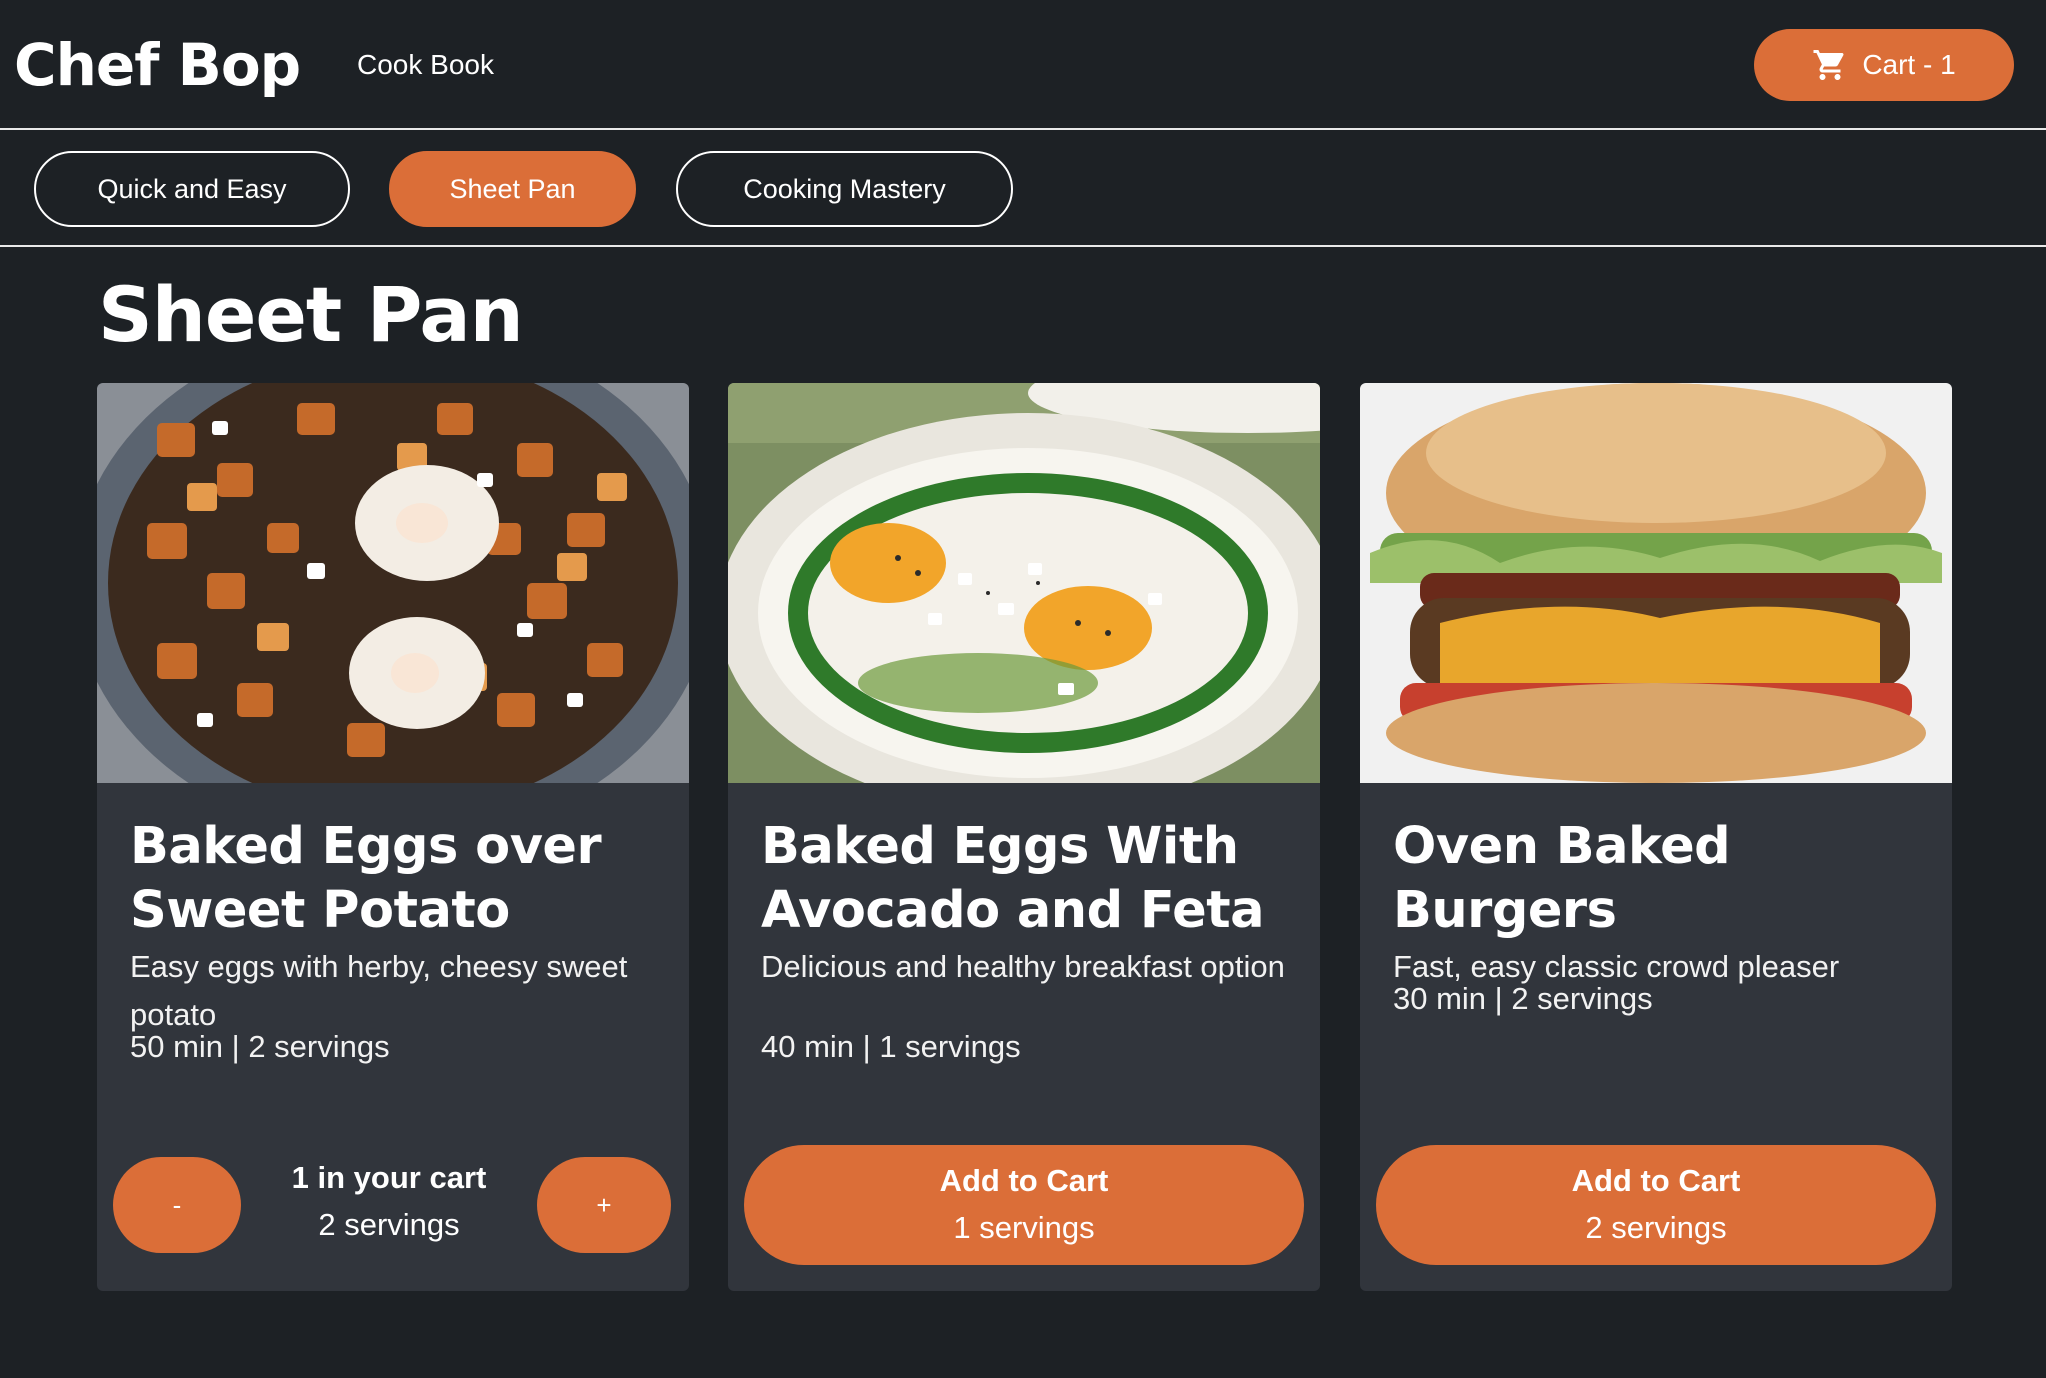  What do you see at coordinates (389, 1177) in the screenshot?
I see `cart-count-label: 1 in your cart` at bounding box center [389, 1177].